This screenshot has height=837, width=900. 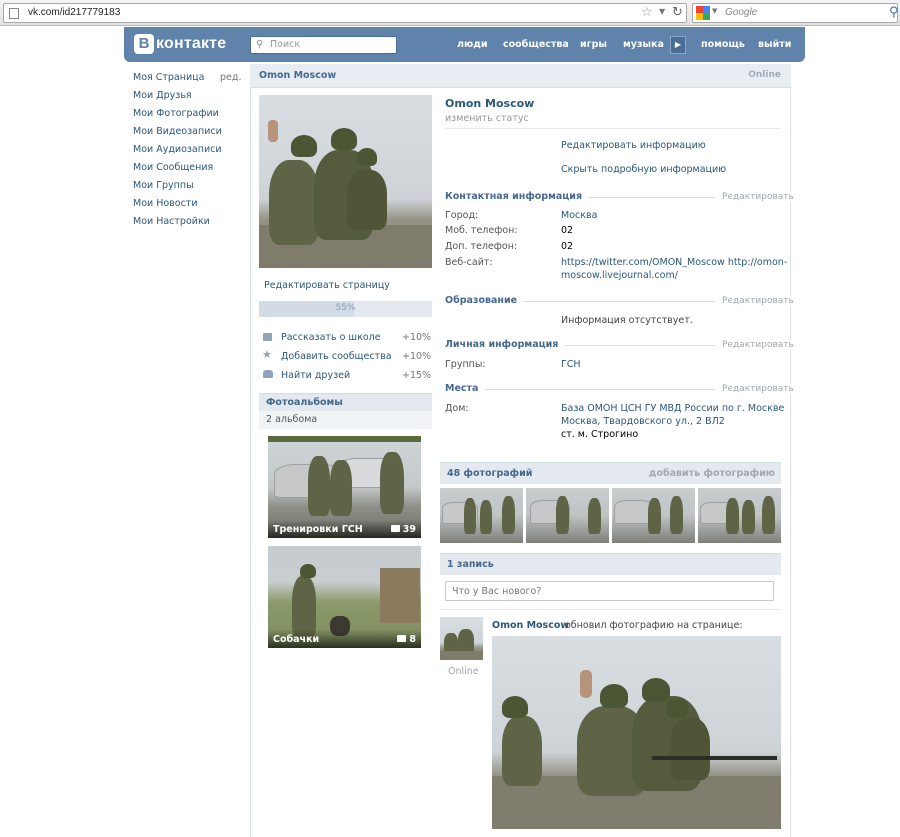 I want to click on suggestion-communities: Добавить сообщества, so click(x=336, y=356).